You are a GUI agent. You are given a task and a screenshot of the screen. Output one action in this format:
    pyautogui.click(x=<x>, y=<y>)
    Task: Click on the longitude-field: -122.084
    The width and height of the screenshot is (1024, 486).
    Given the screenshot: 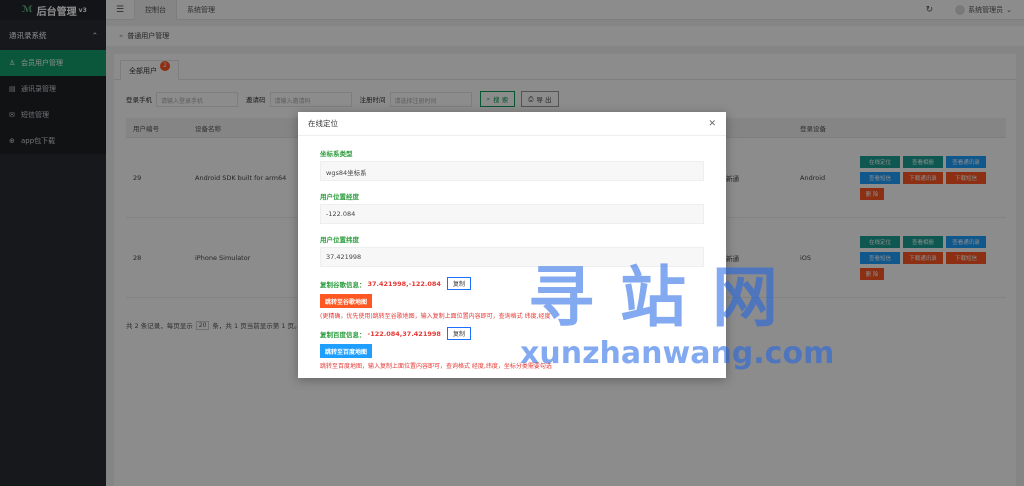 What is the action you would take?
    pyautogui.click(x=512, y=214)
    